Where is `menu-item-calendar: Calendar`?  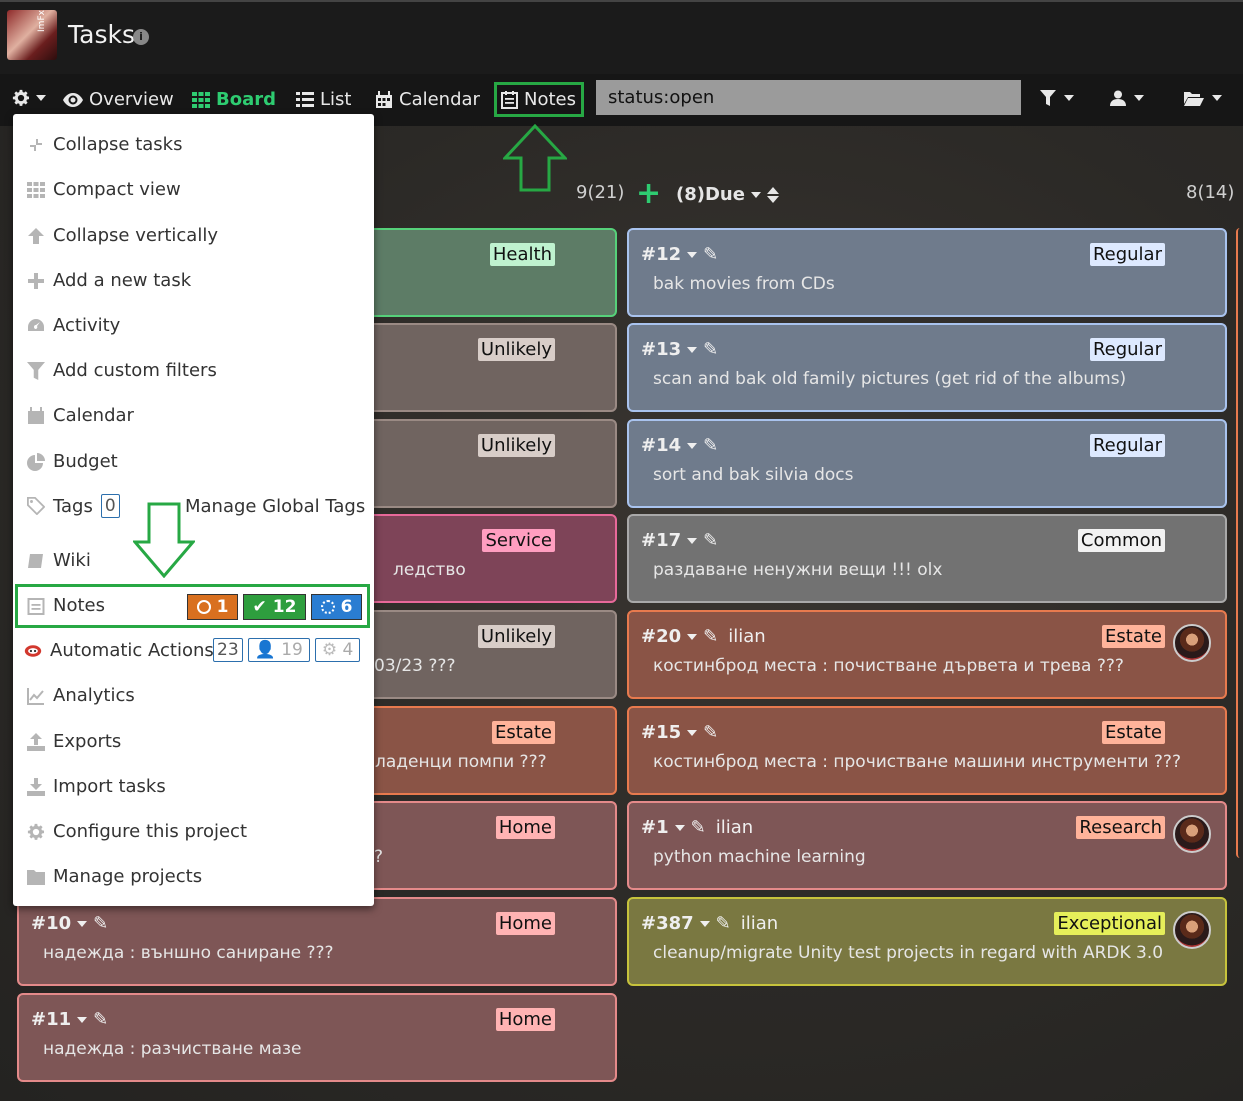
menu-item-calendar: Calendar is located at coordinates (80, 415).